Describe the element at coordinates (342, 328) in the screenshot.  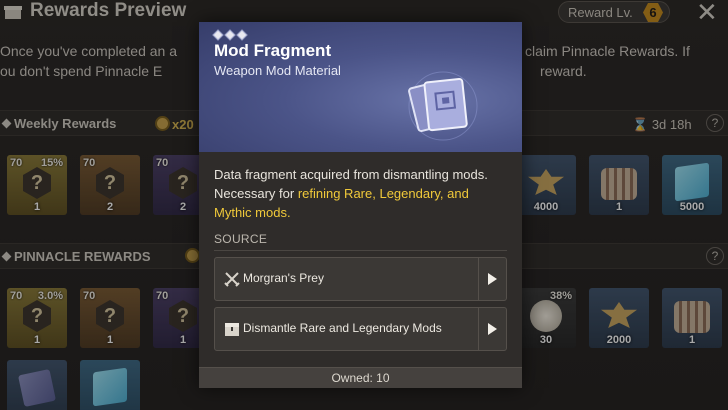
I see `source-label-2: Dismantle Rare and Legendary Mods` at that location.